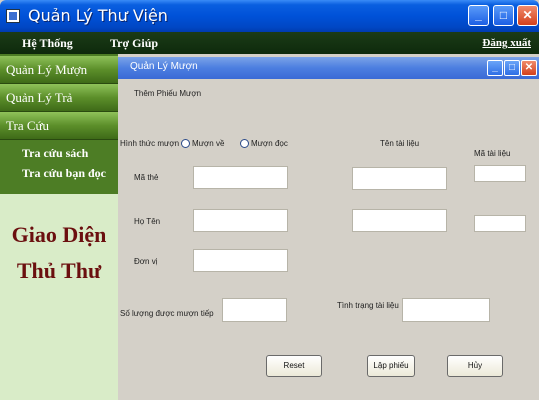  What do you see at coordinates (529, 68) in the screenshot?
I see `inner-close-button: ✕` at bounding box center [529, 68].